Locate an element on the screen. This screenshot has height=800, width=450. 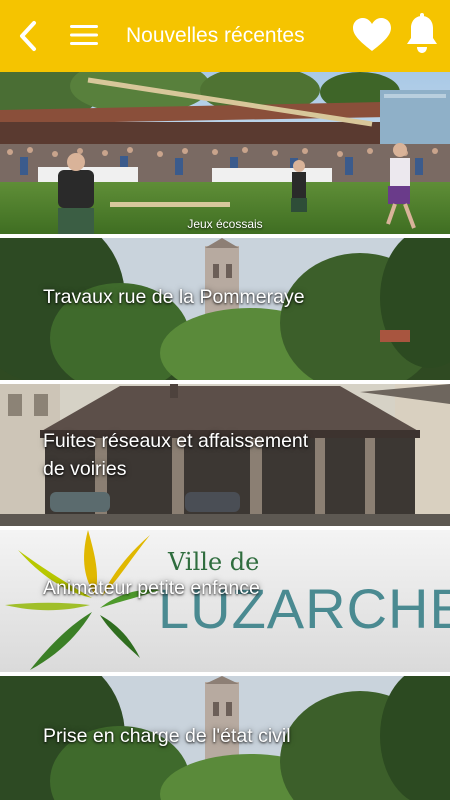
hamburger-menu-icon is located at coordinates (84, 35).